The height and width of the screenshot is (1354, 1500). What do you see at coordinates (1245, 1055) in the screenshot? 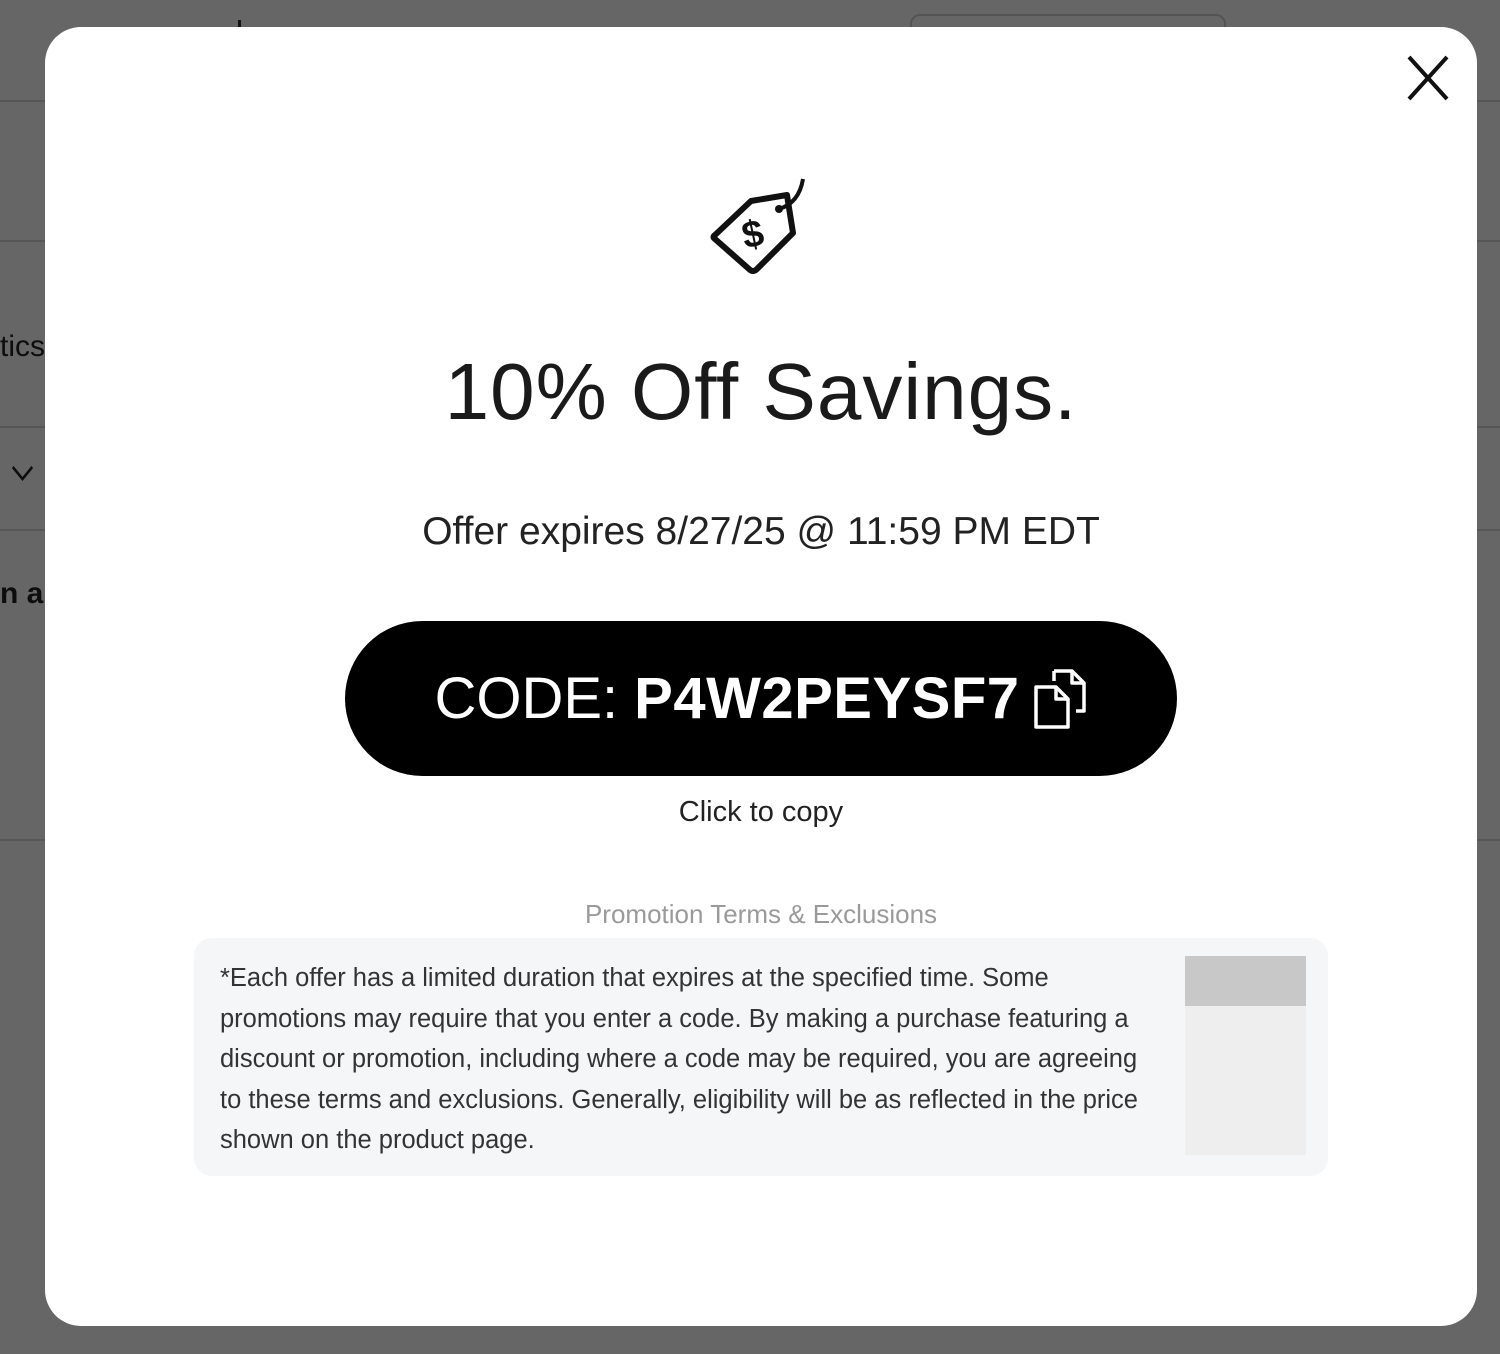
I see `scrollbar-track` at bounding box center [1245, 1055].